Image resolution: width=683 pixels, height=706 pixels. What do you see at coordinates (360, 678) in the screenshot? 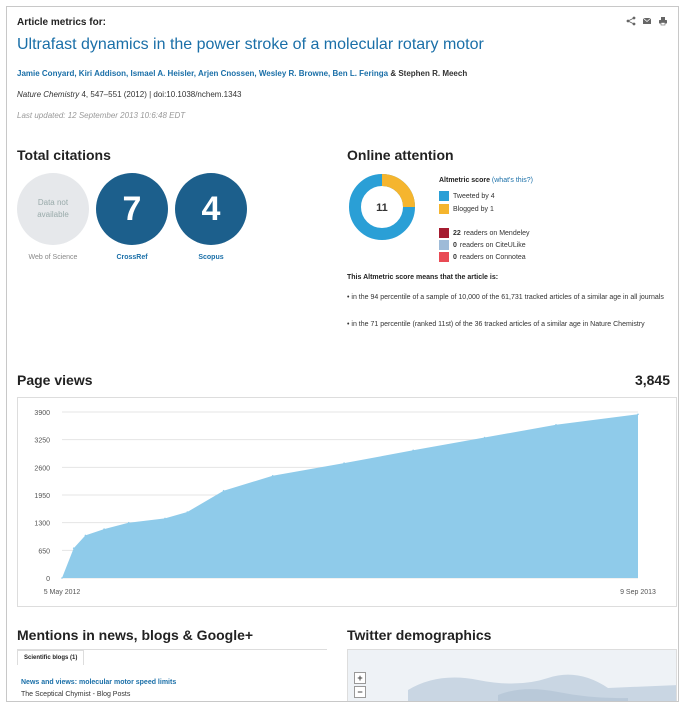
I see `zoom-in-button: +` at bounding box center [360, 678].